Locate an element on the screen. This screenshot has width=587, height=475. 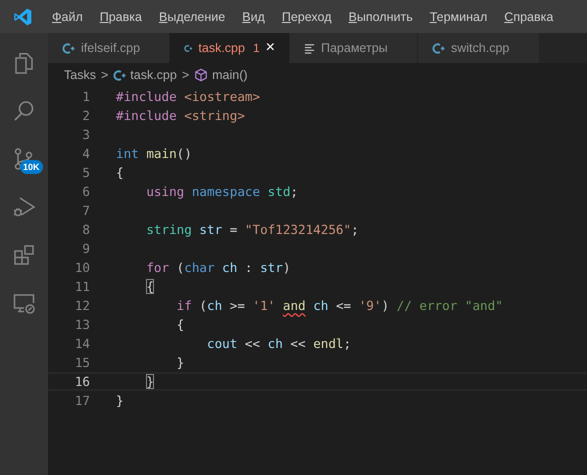
menu-item: Правка is located at coordinates (121, 17).